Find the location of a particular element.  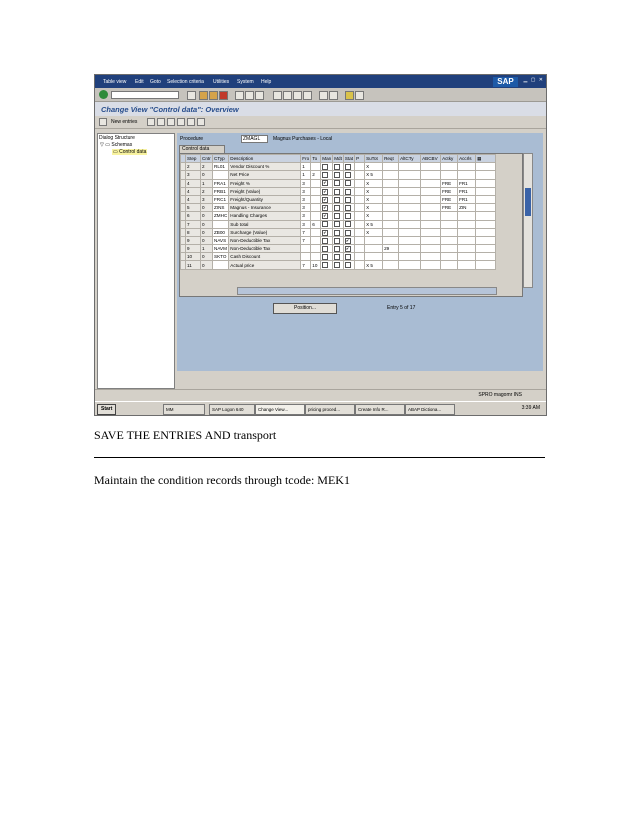

cell-to: 2 is located at coordinates (316, 175).